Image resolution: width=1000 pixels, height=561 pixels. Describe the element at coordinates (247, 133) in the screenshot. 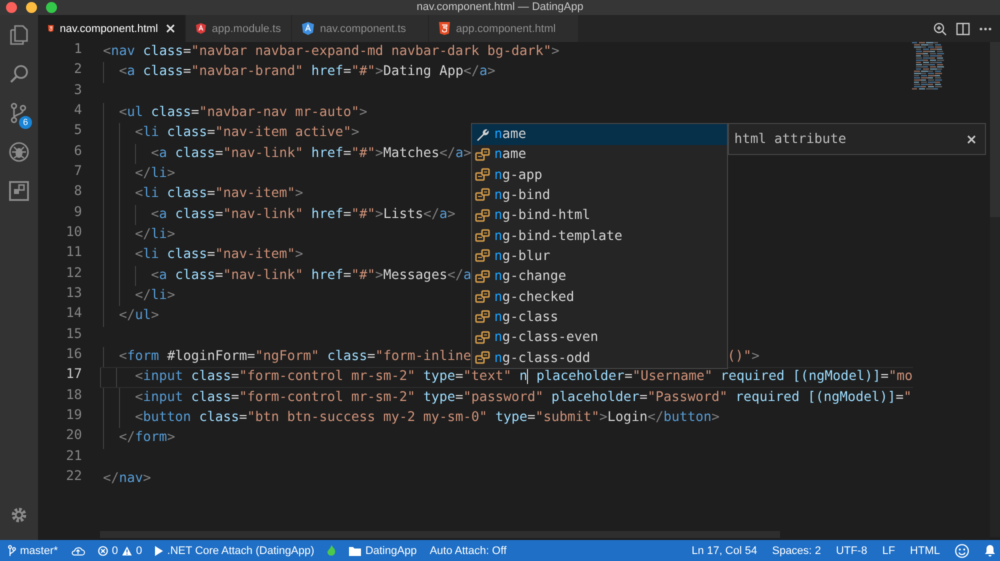

I see `code-line: <li class="nav-item active">` at that location.